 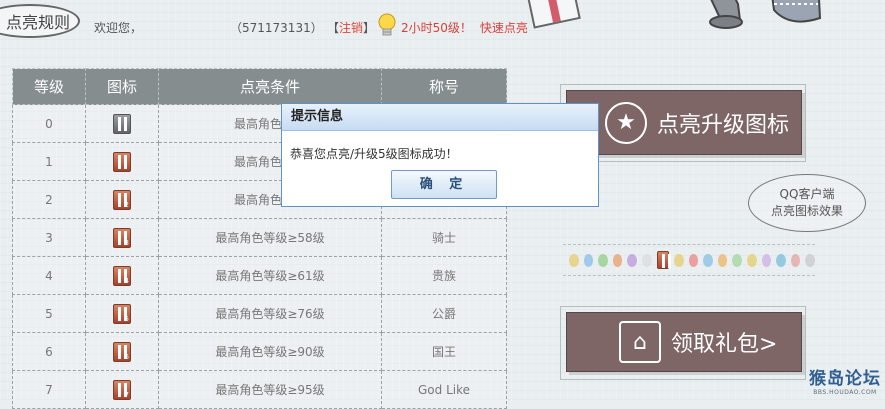 What do you see at coordinates (49, 275) in the screenshot?
I see `cell-level: 4` at bounding box center [49, 275].